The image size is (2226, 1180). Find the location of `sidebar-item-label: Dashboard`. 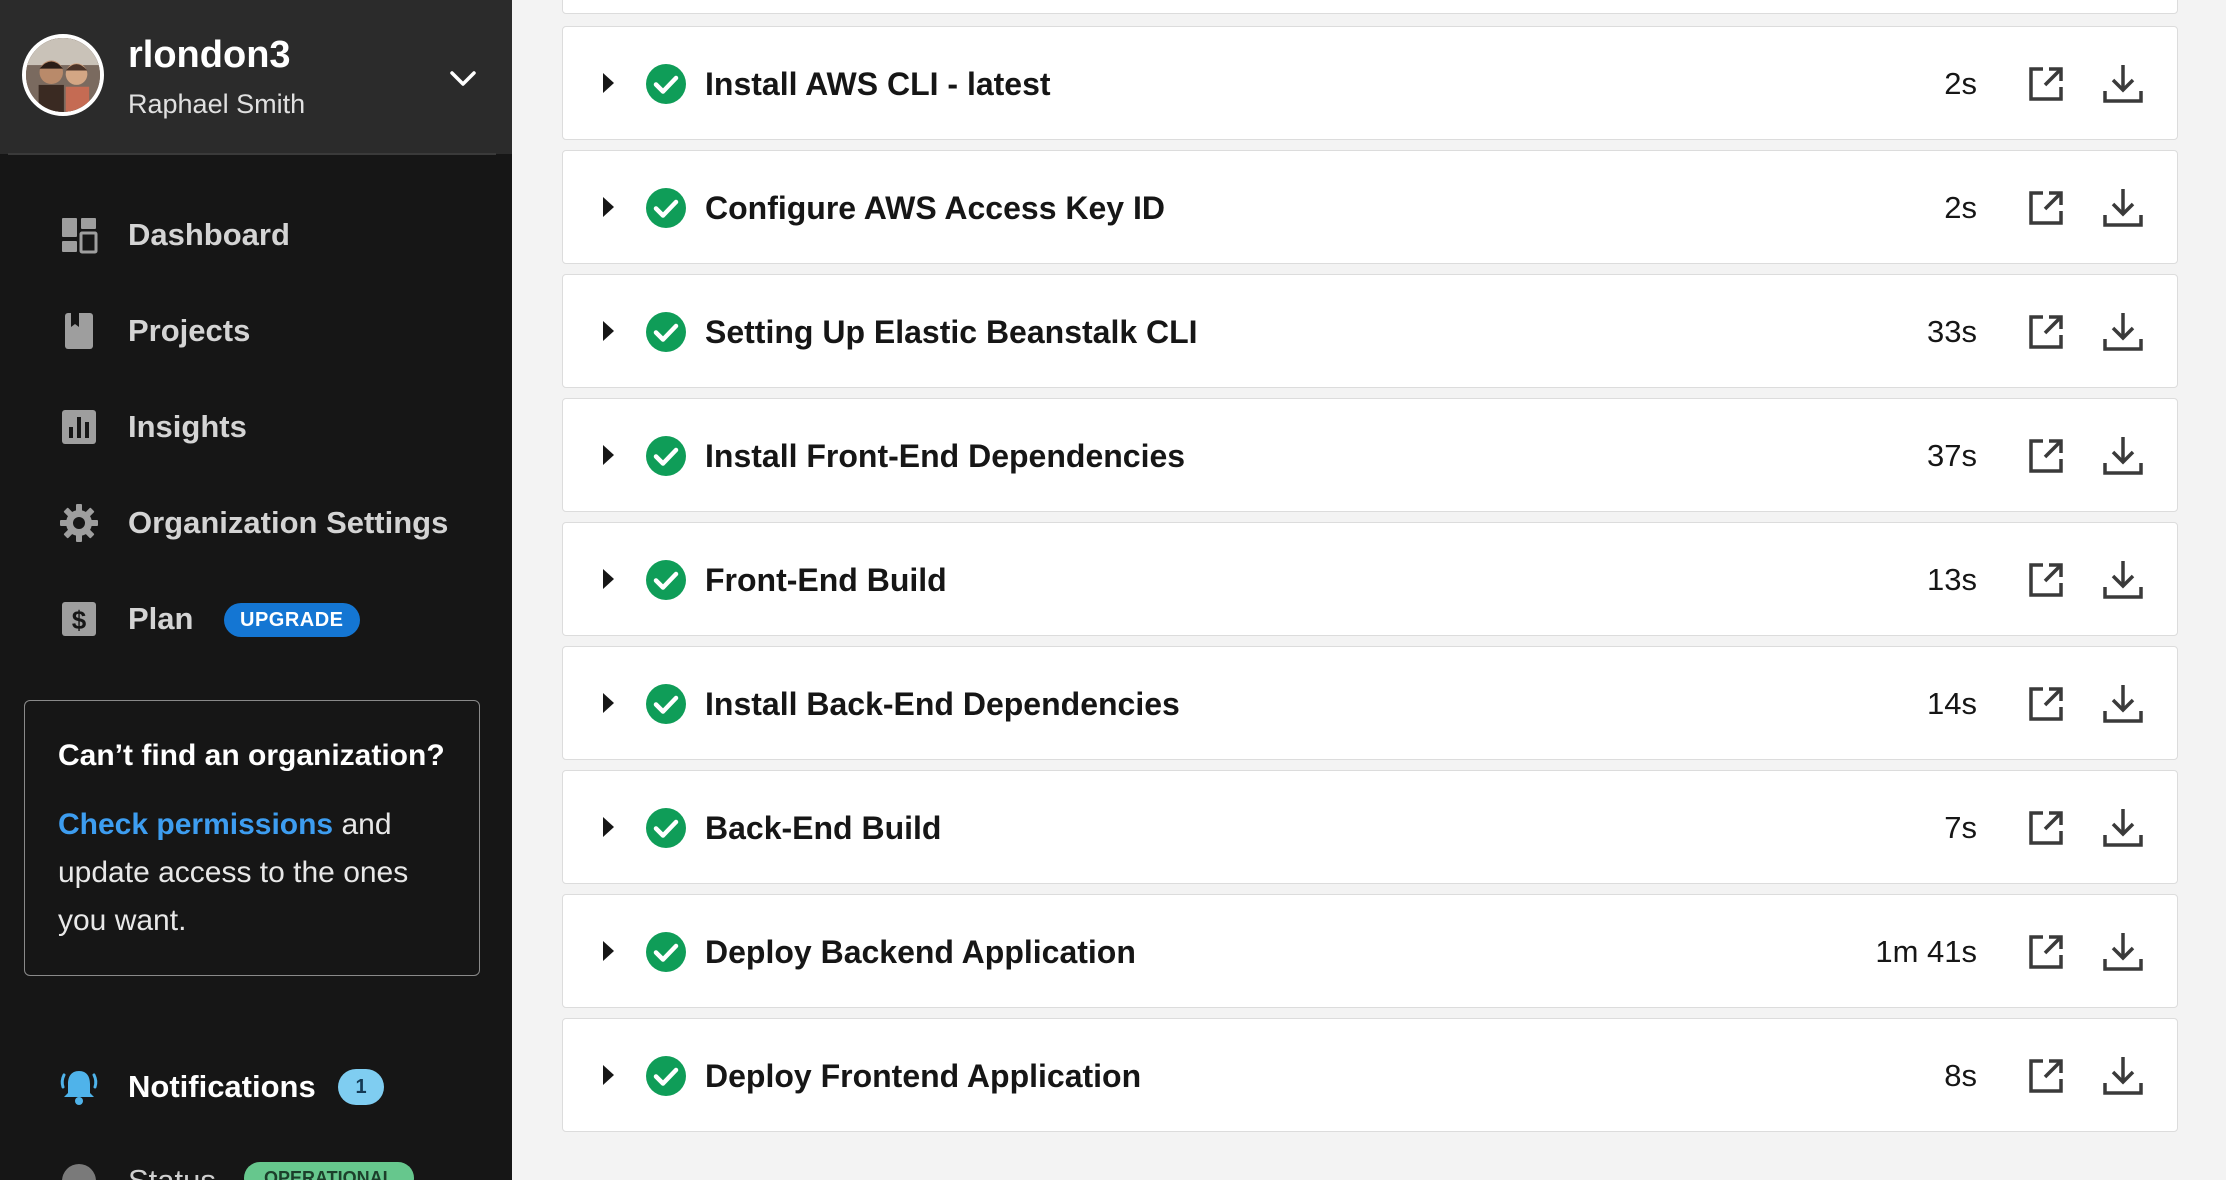

sidebar-item-label: Dashboard is located at coordinates (209, 234).